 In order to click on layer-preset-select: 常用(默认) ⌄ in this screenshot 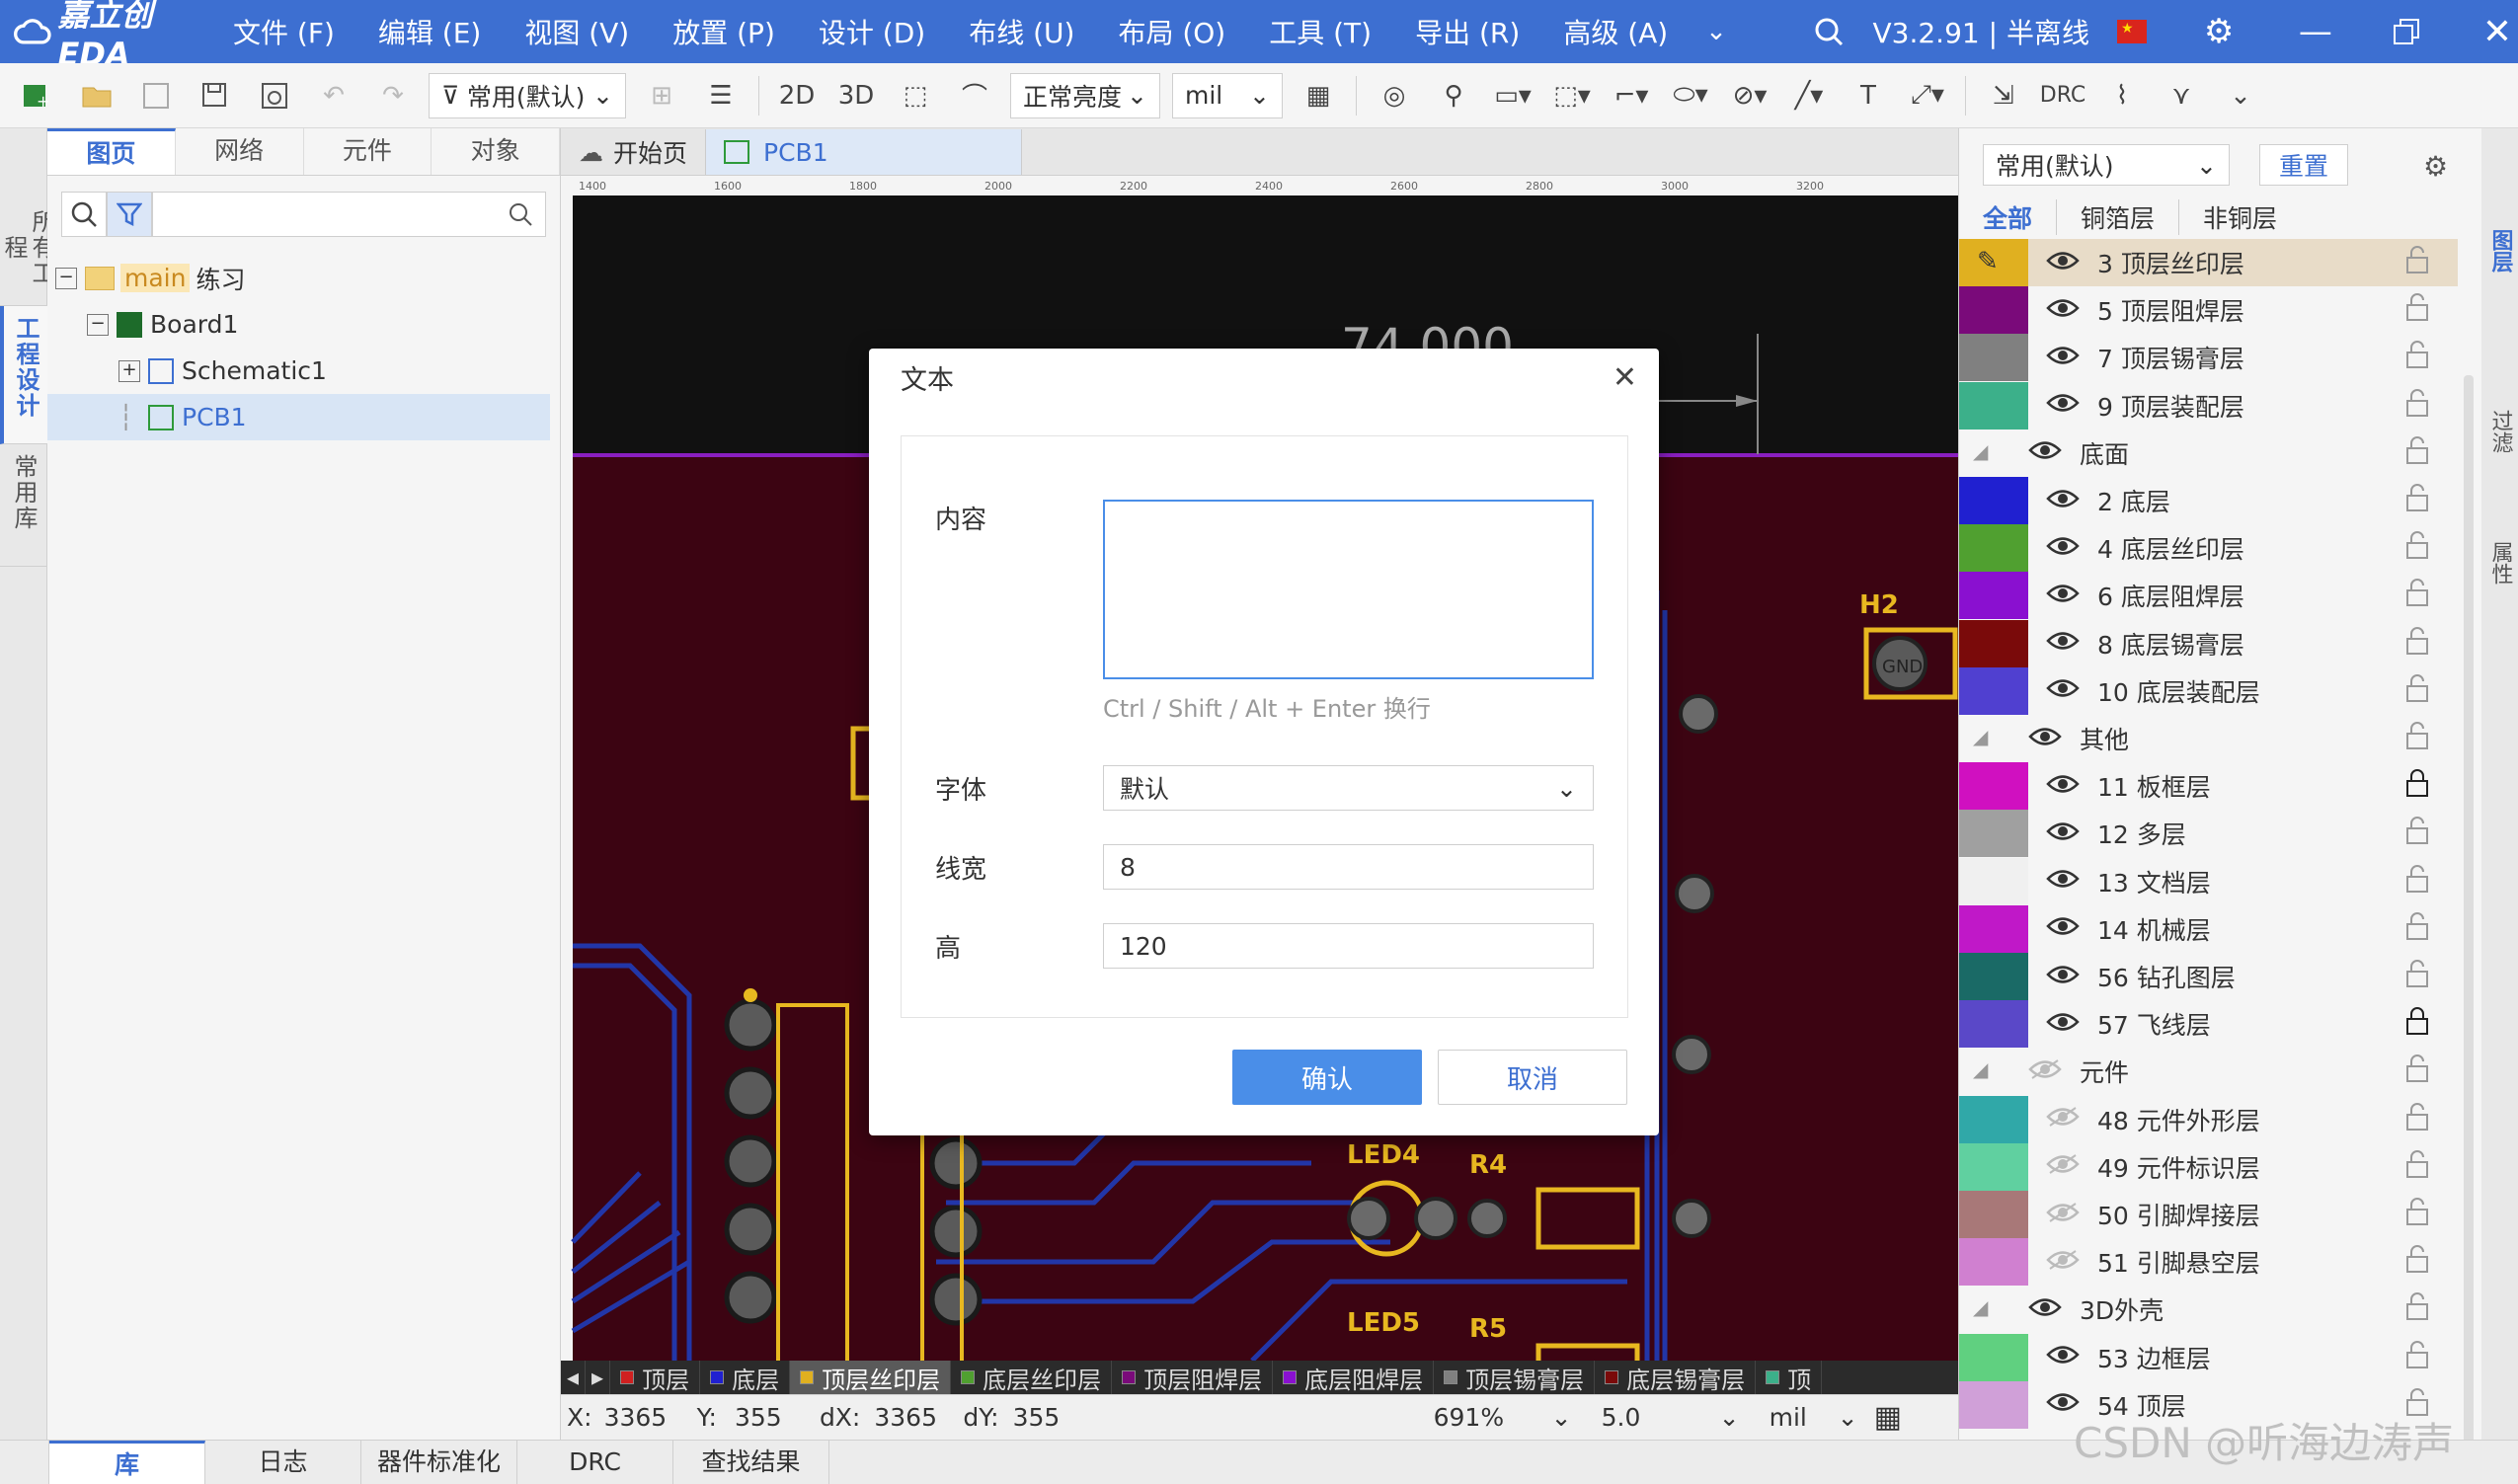, I will do `click(2106, 165)`.